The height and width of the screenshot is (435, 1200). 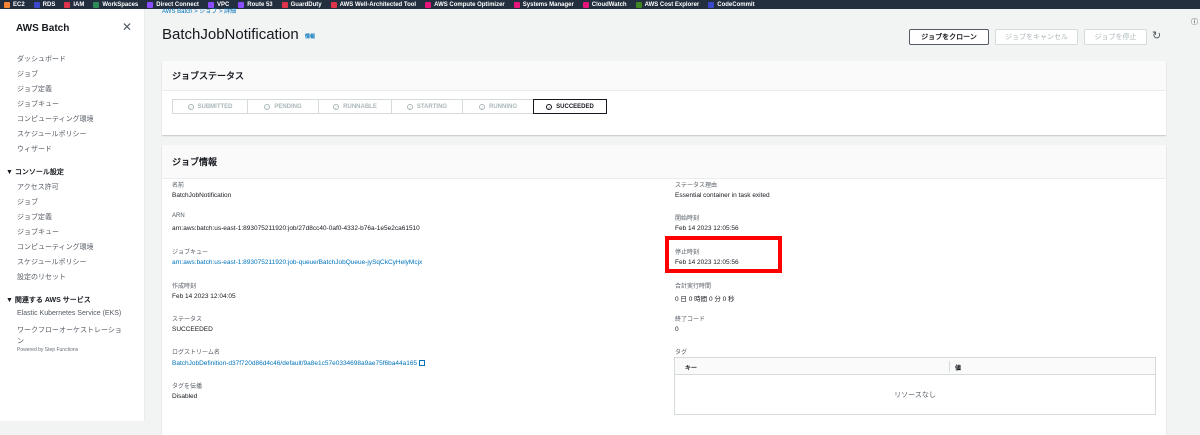 What do you see at coordinates (210, 106) in the screenshot?
I see `step-submitted: ✓ SUBMITTED` at bounding box center [210, 106].